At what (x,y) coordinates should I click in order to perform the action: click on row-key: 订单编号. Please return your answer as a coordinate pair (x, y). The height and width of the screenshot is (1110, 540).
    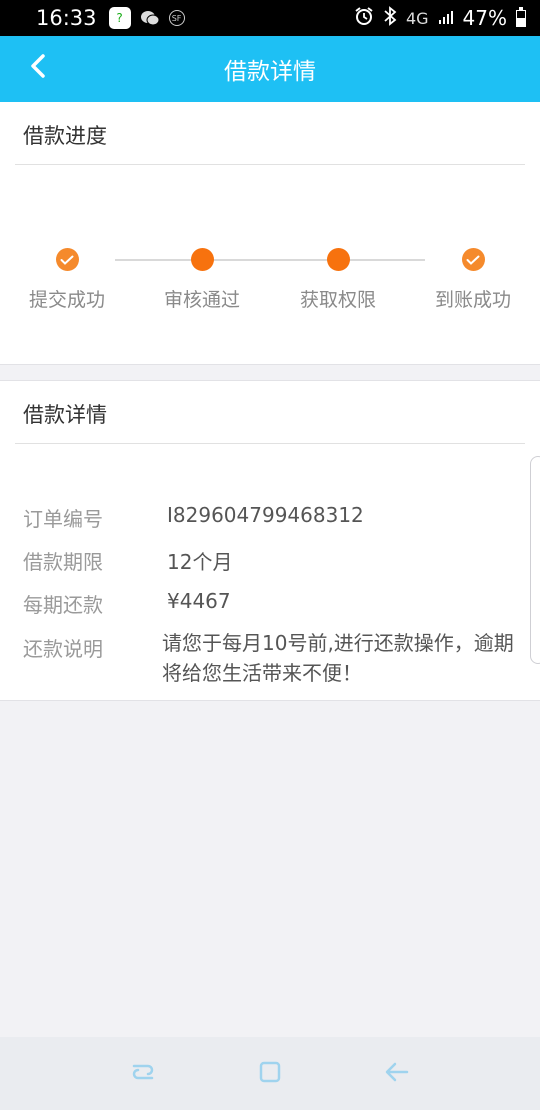
    Looking at the image, I should click on (63, 519).